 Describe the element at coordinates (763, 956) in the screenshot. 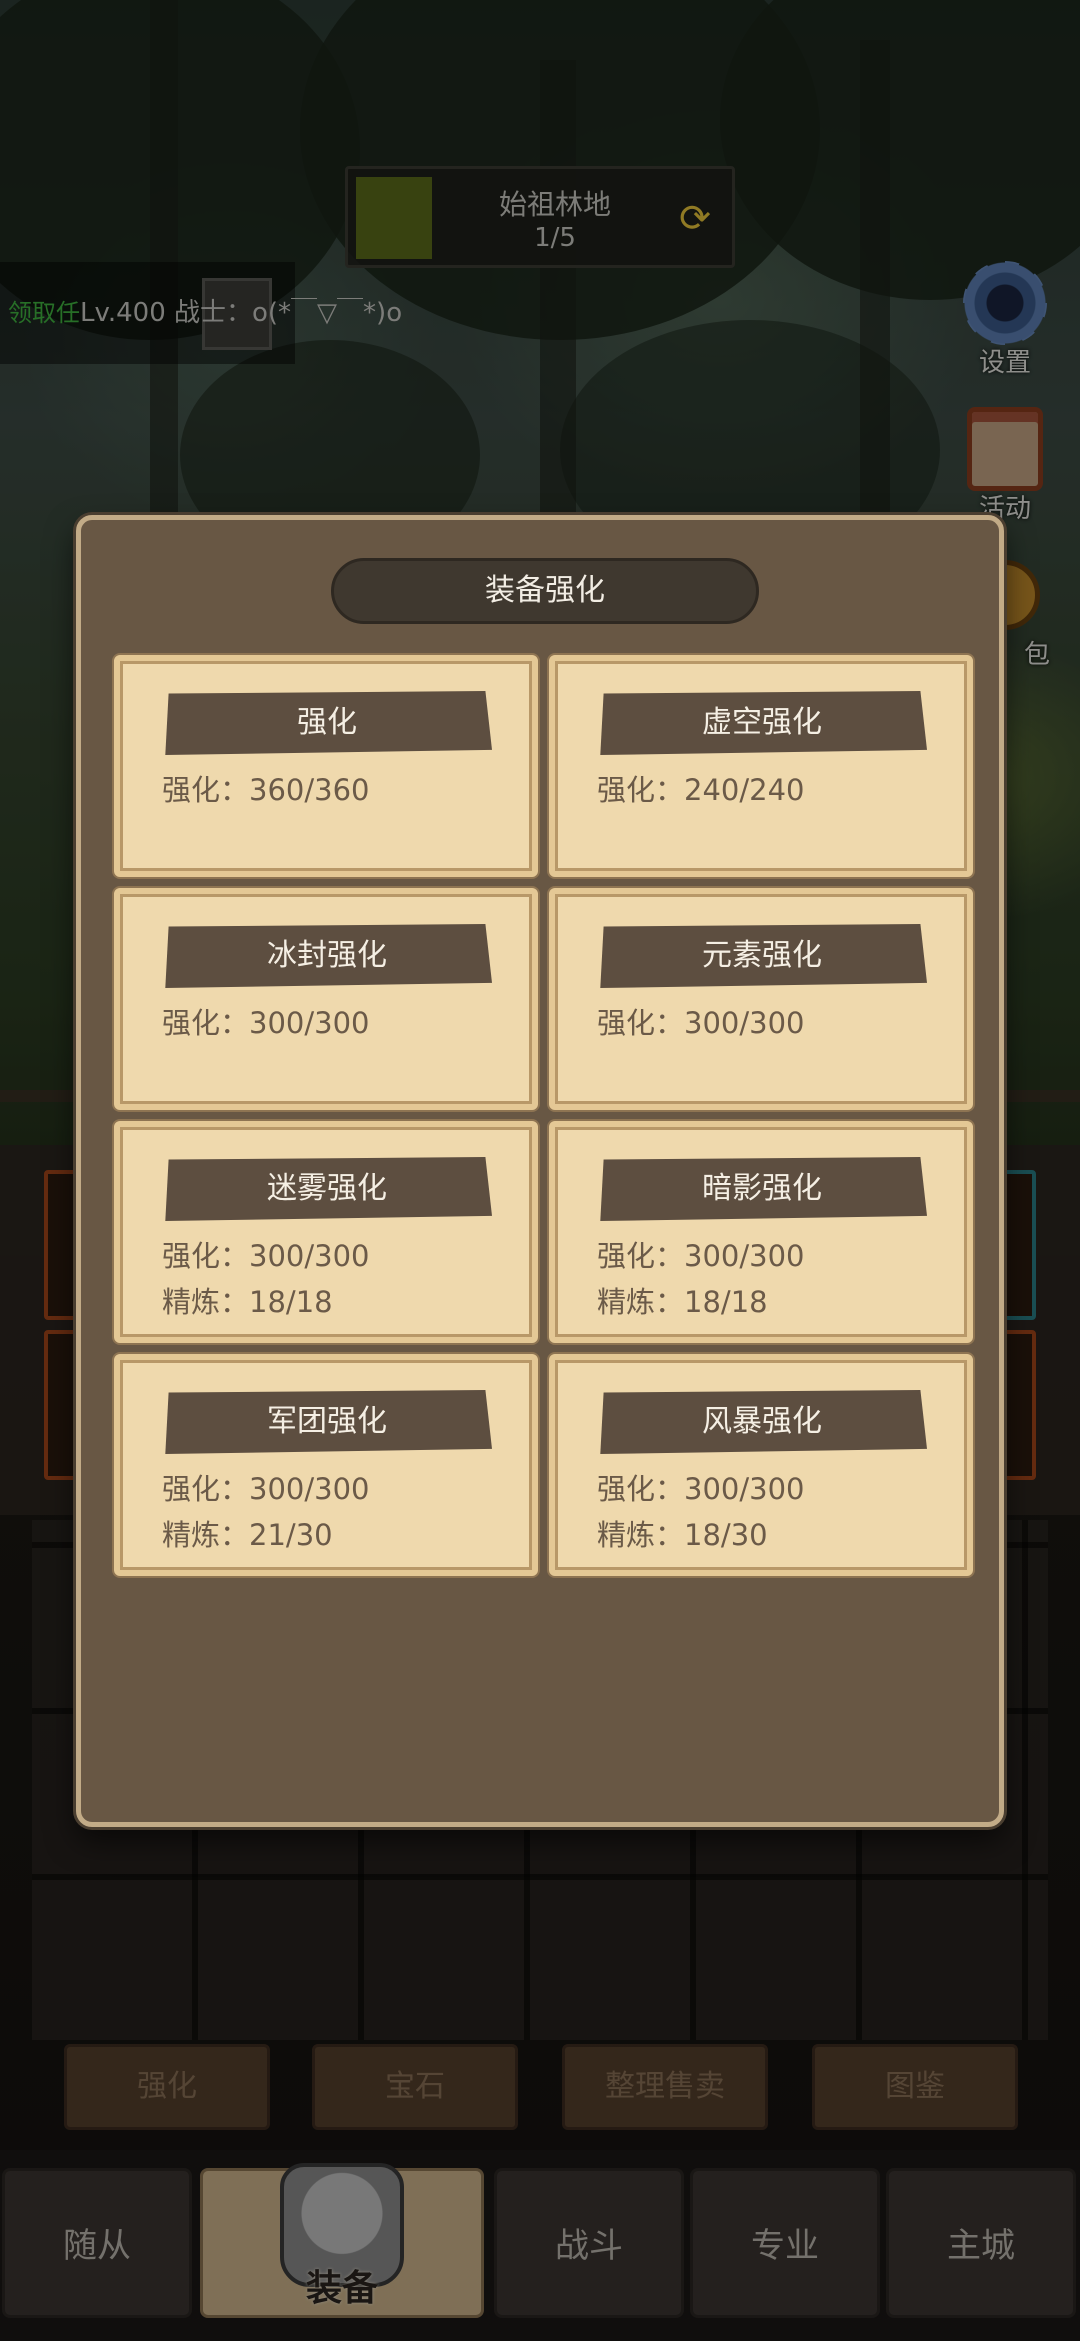

I see `card-title: 元素强化` at that location.